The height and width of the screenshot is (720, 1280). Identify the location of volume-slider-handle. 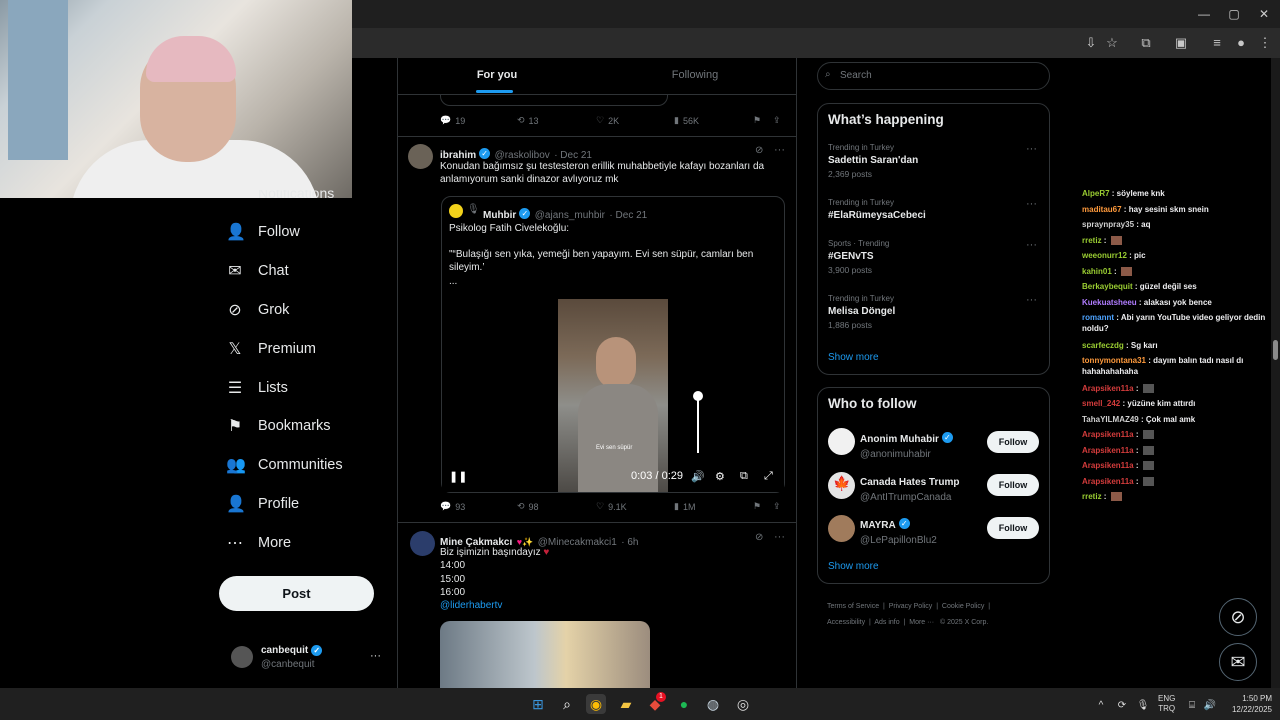
(698, 396).